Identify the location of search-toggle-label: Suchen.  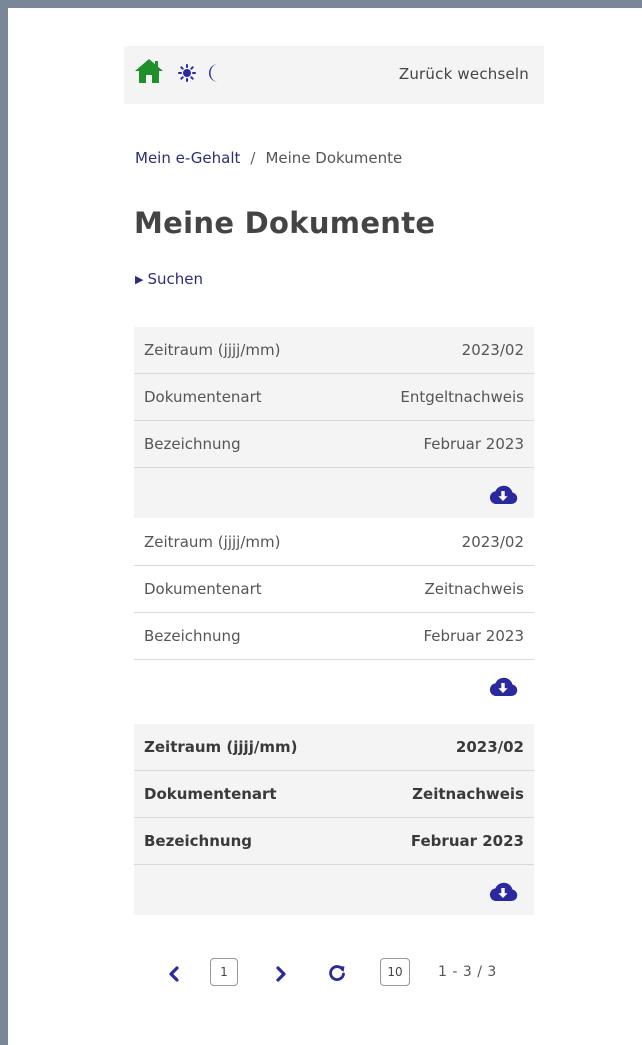
(175, 279).